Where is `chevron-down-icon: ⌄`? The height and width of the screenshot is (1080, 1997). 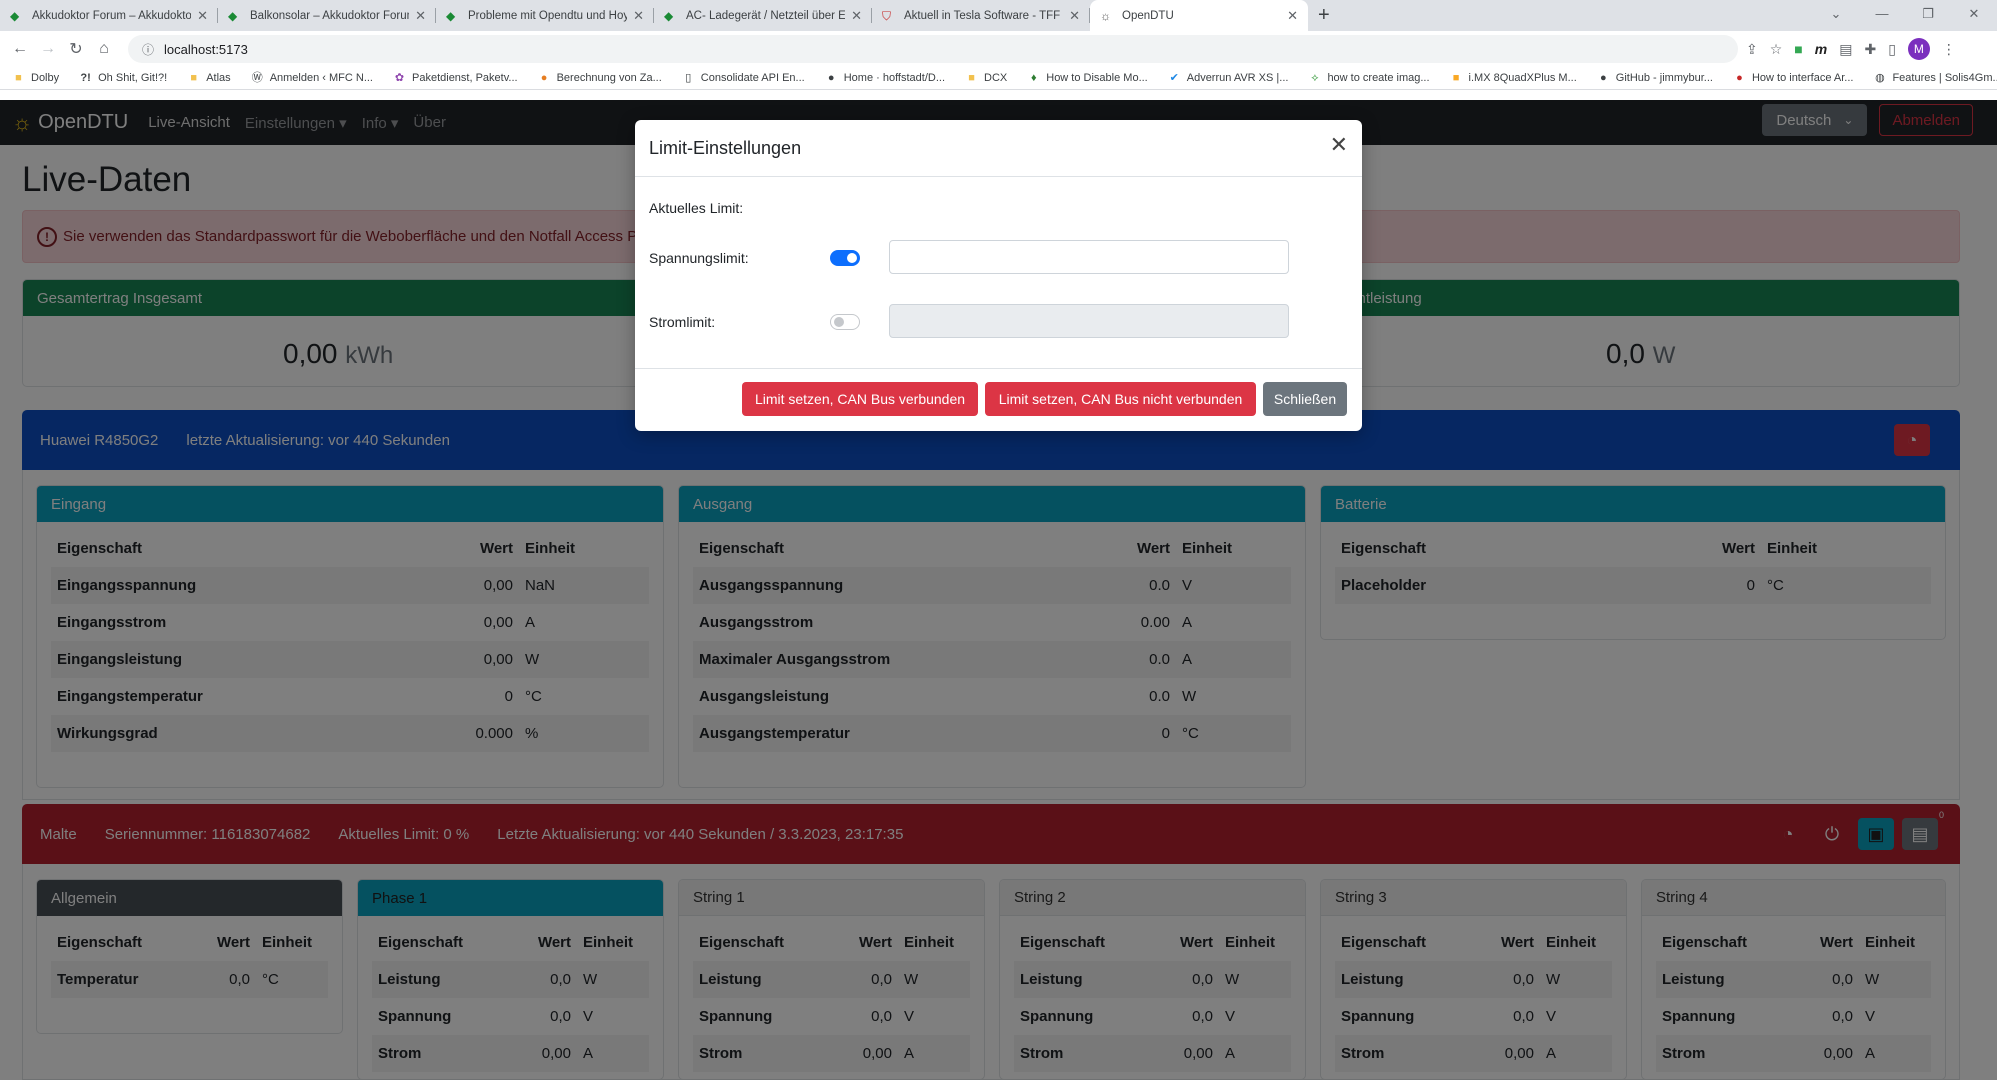 chevron-down-icon: ⌄ is located at coordinates (1836, 14).